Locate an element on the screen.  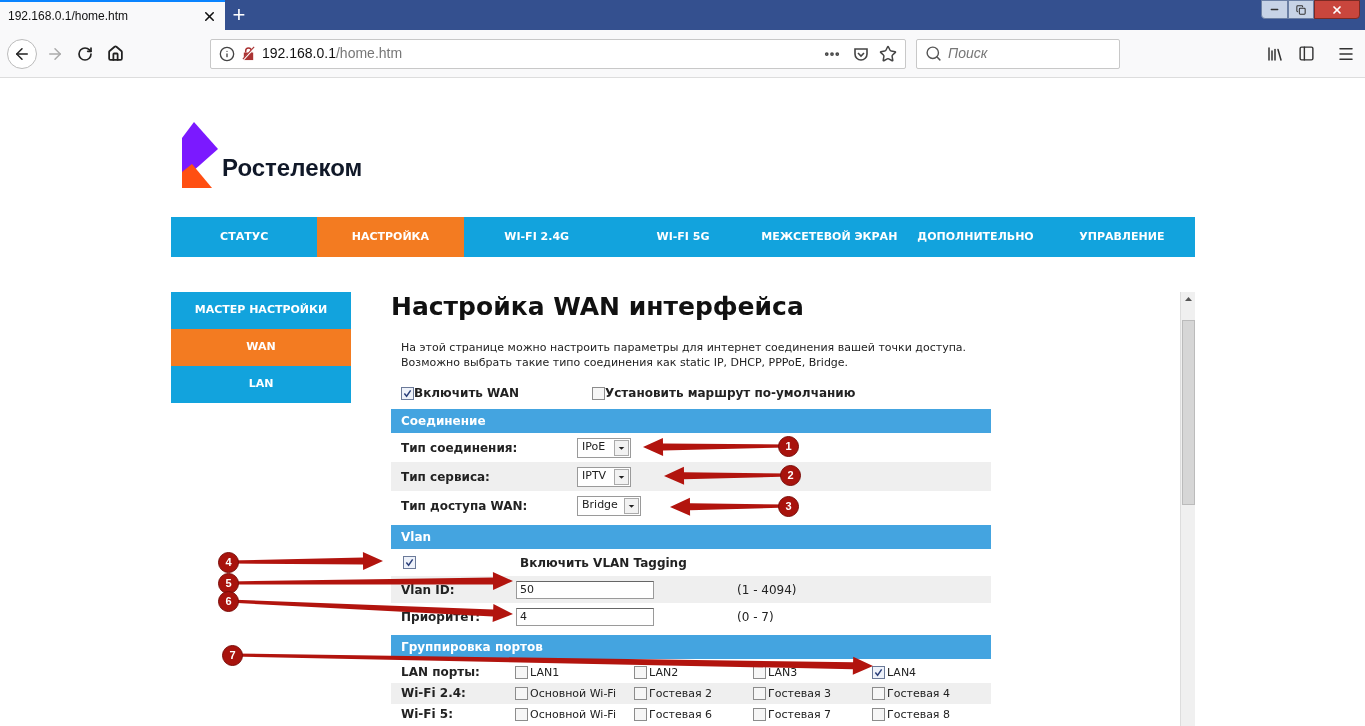
sidebar-icon is located at coordinates (1306, 53).